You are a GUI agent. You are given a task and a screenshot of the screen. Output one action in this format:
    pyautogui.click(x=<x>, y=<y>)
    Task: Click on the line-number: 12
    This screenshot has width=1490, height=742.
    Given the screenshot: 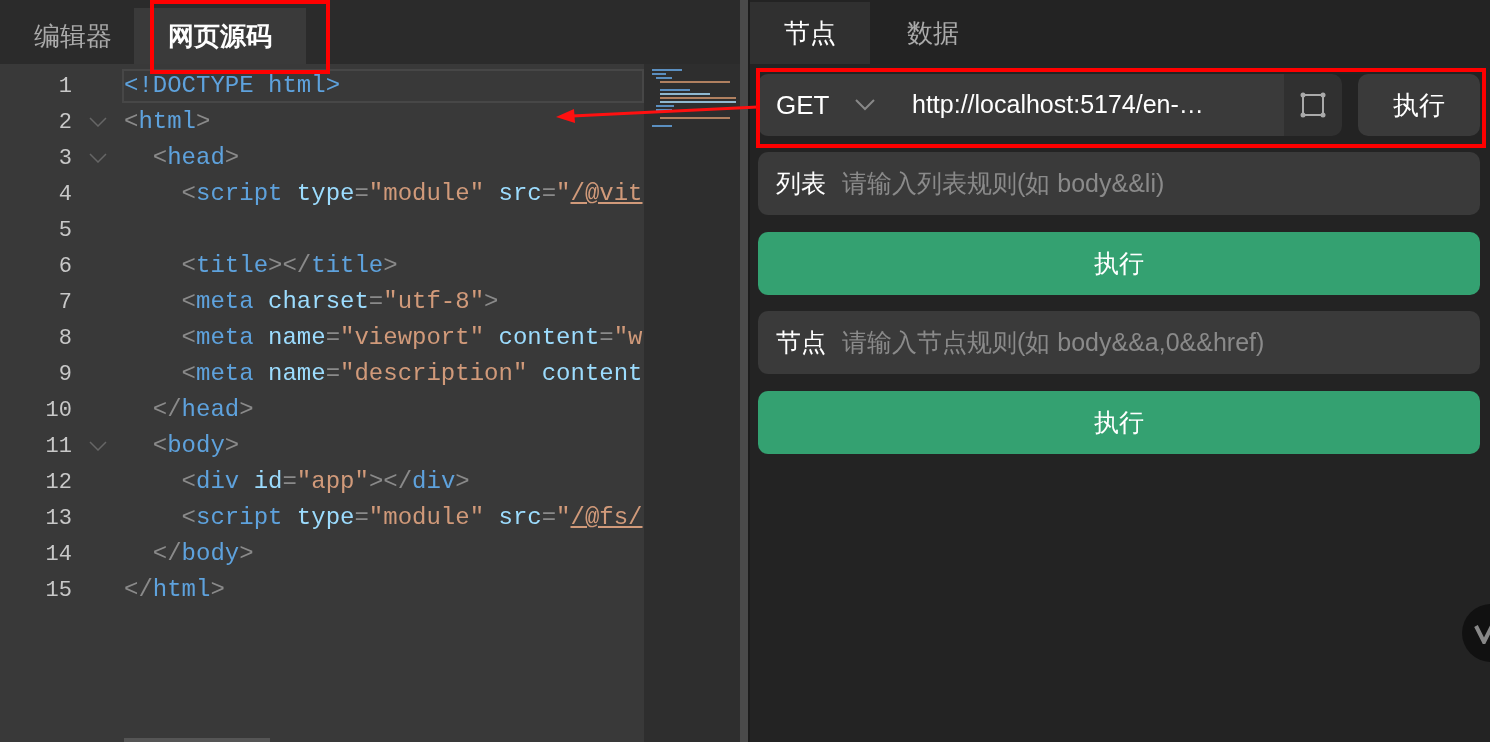 What is the action you would take?
    pyautogui.click(x=58, y=482)
    